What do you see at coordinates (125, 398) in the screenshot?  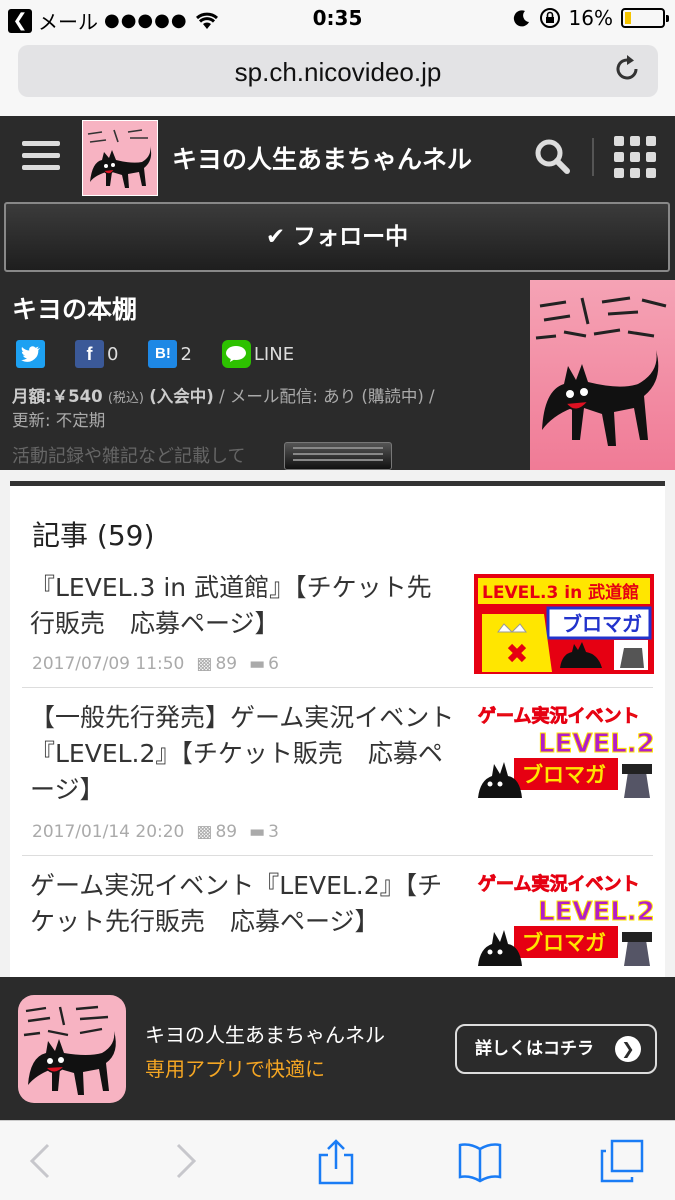 I see `tax-note: (税込)` at bounding box center [125, 398].